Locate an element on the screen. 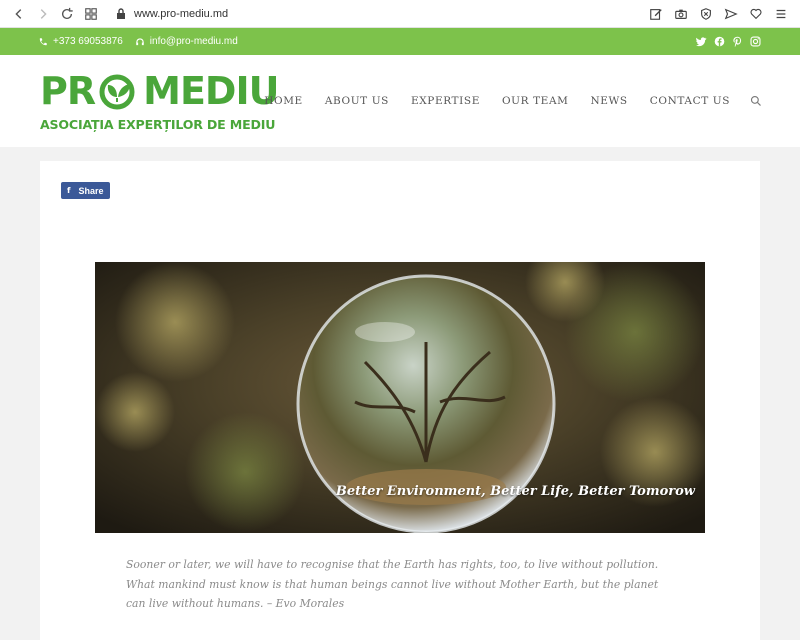  twitter-icon is located at coordinates (700, 42).